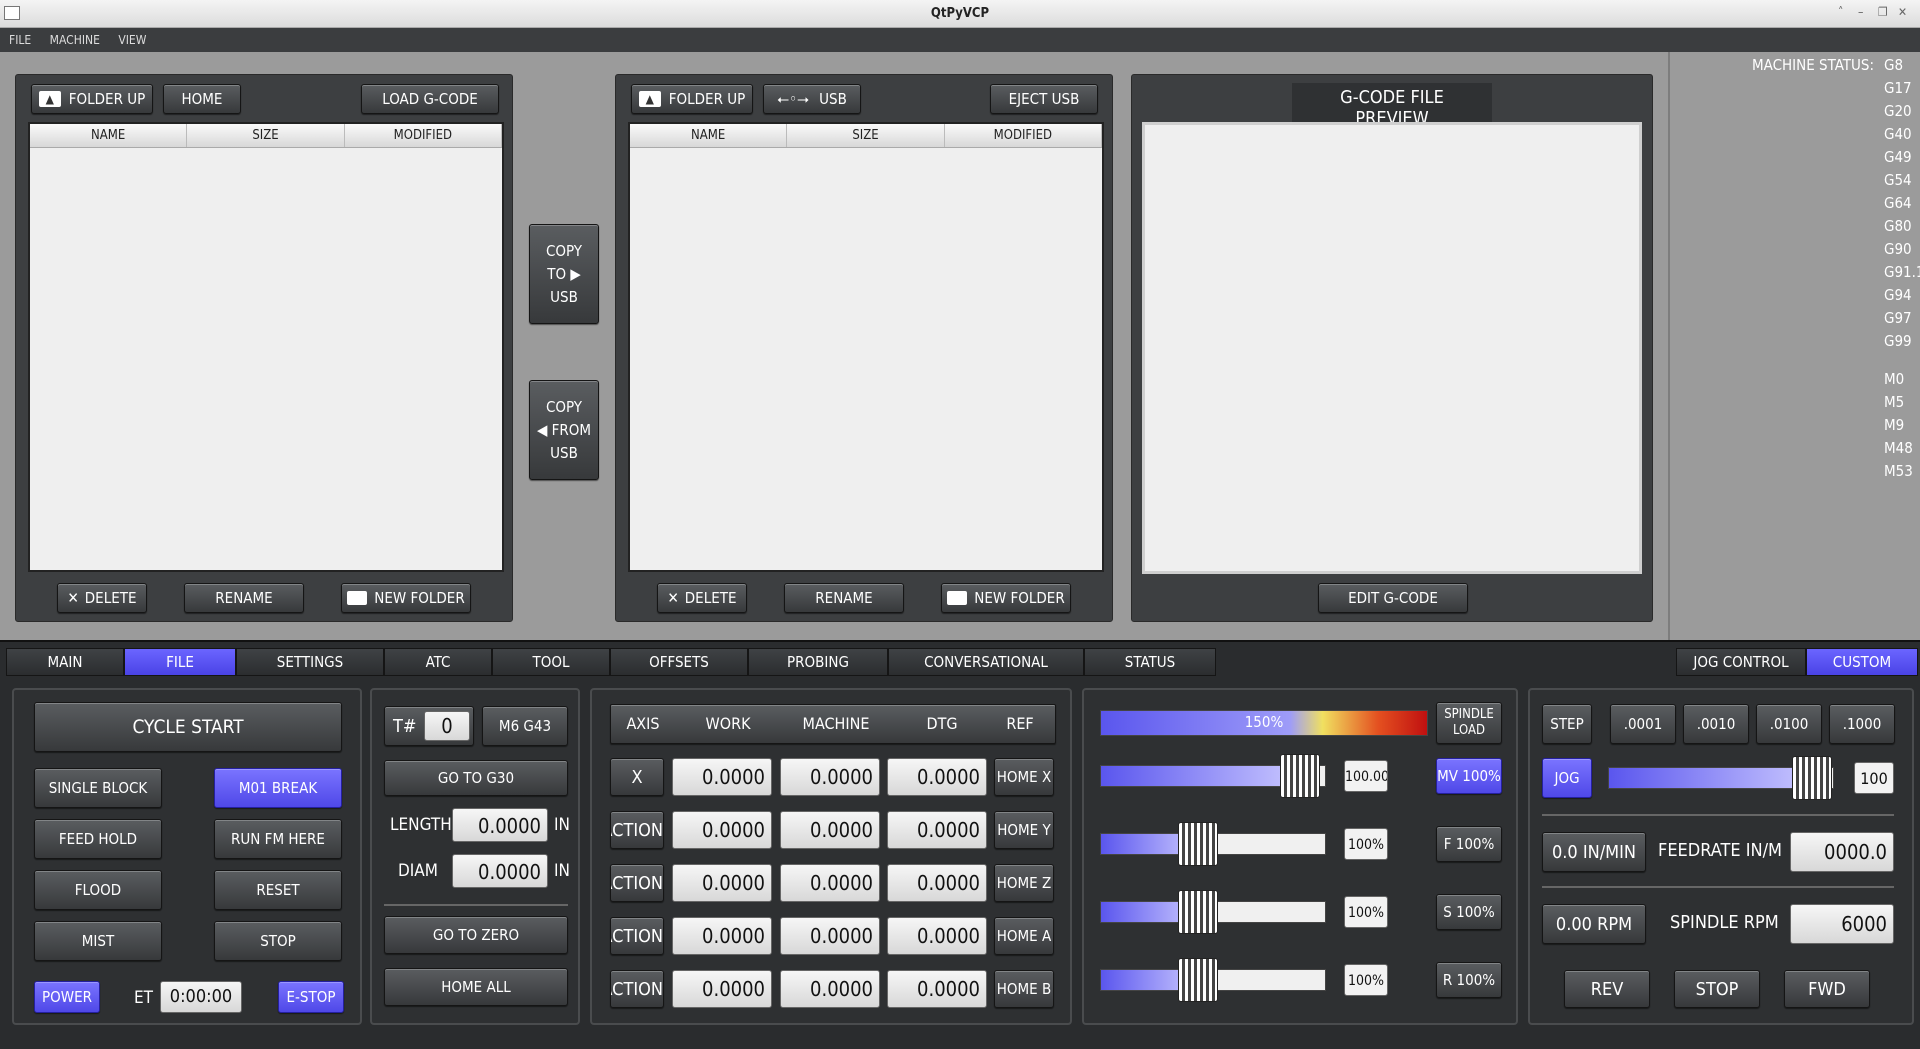 The height and width of the screenshot is (1049, 1920). I want to click on maximize-icon: ❐, so click(1883, 12).